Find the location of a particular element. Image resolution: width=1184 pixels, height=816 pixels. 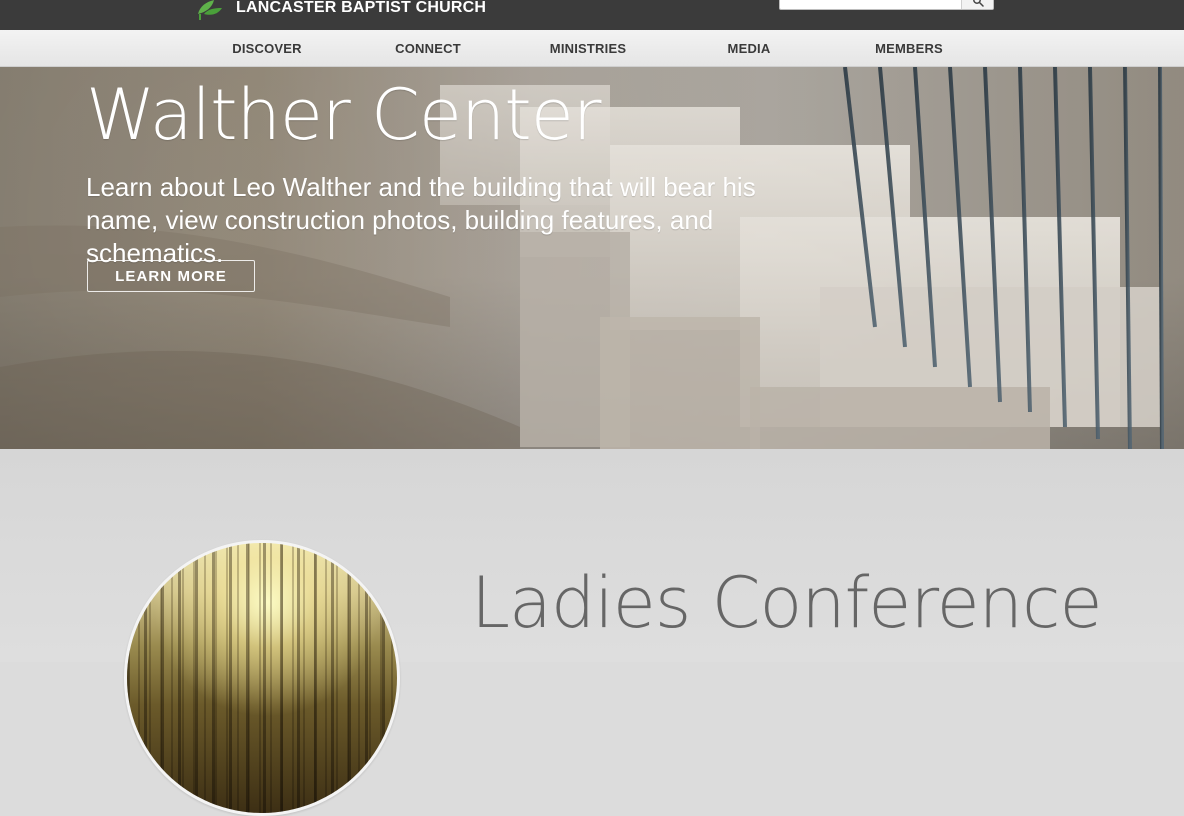

nav-item-connect: CONNECT is located at coordinates (428, 48).